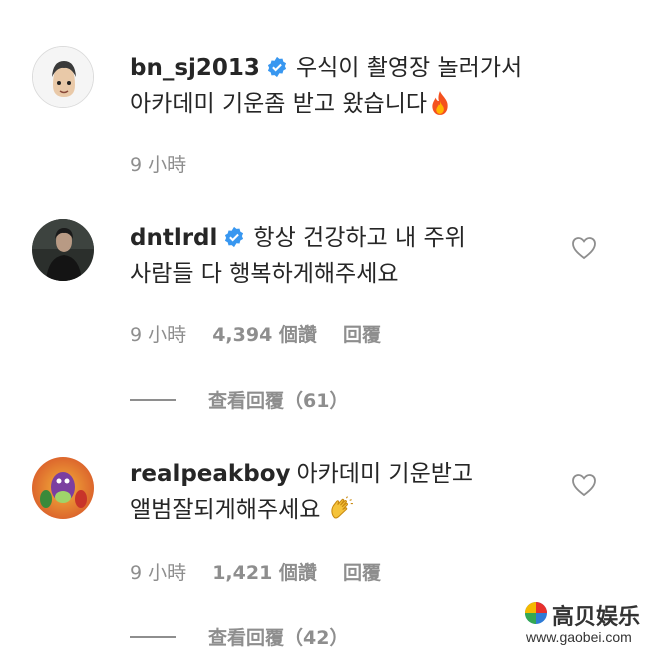  What do you see at coordinates (359, 238) in the screenshot?
I see `comment-line-1: 항상 건강하고 내 주위` at bounding box center [359, 238].